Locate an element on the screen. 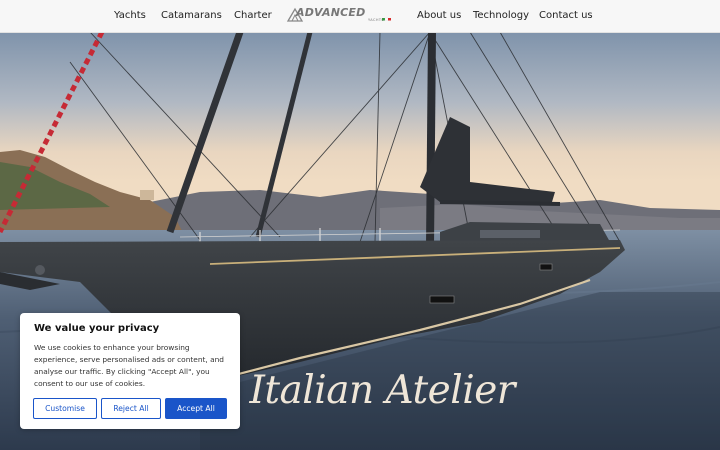 The height and width of the screenshot is (450, 720). nav-charter: Charter is located at coordinates (253, 16).